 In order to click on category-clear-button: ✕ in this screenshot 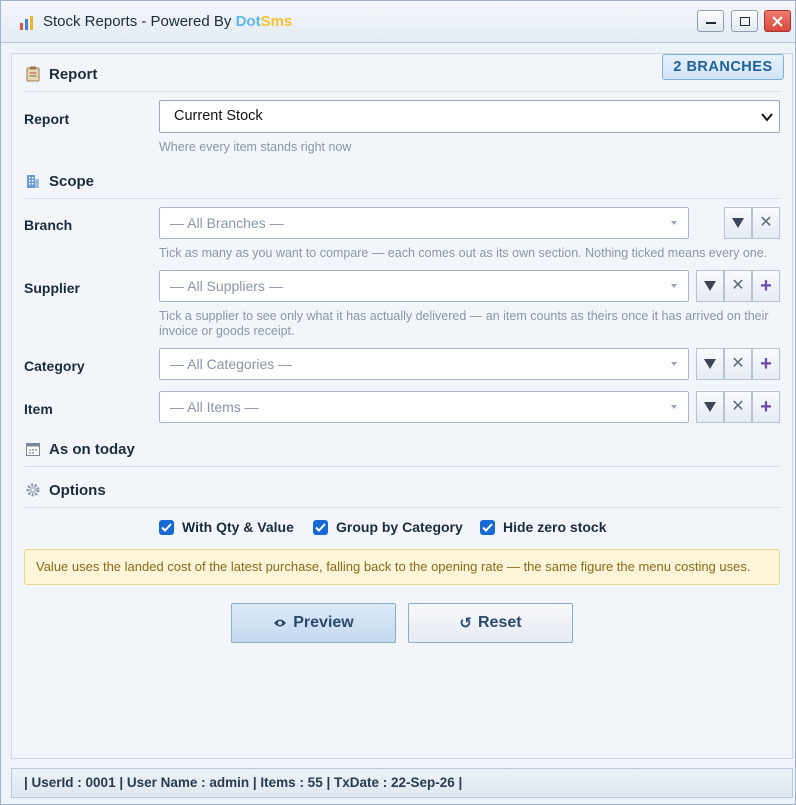, I will do `click(738, 364)`.